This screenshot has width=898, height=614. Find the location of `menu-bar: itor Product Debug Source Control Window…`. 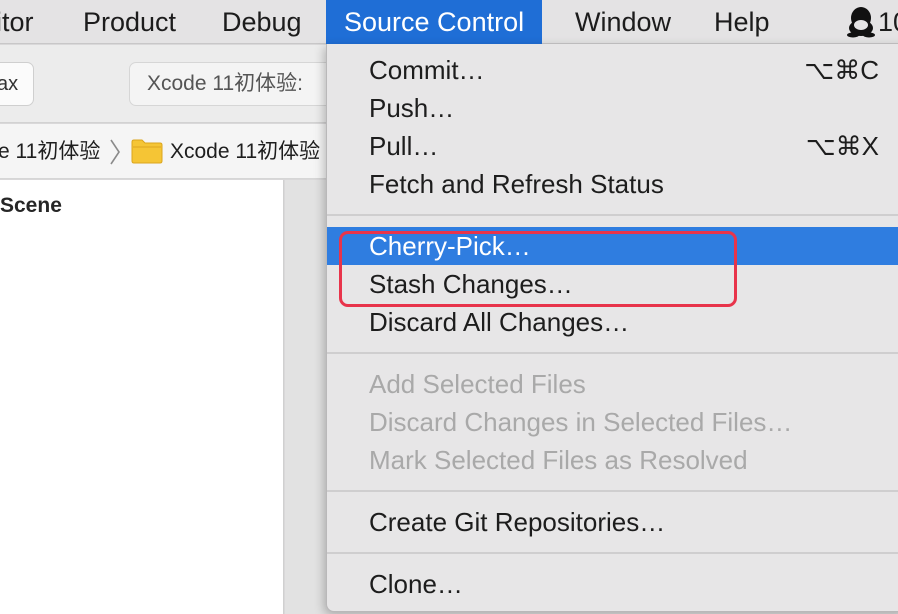

menu-bar: itor Product Debug Source Control Window… is located at coordinates (449, 22).